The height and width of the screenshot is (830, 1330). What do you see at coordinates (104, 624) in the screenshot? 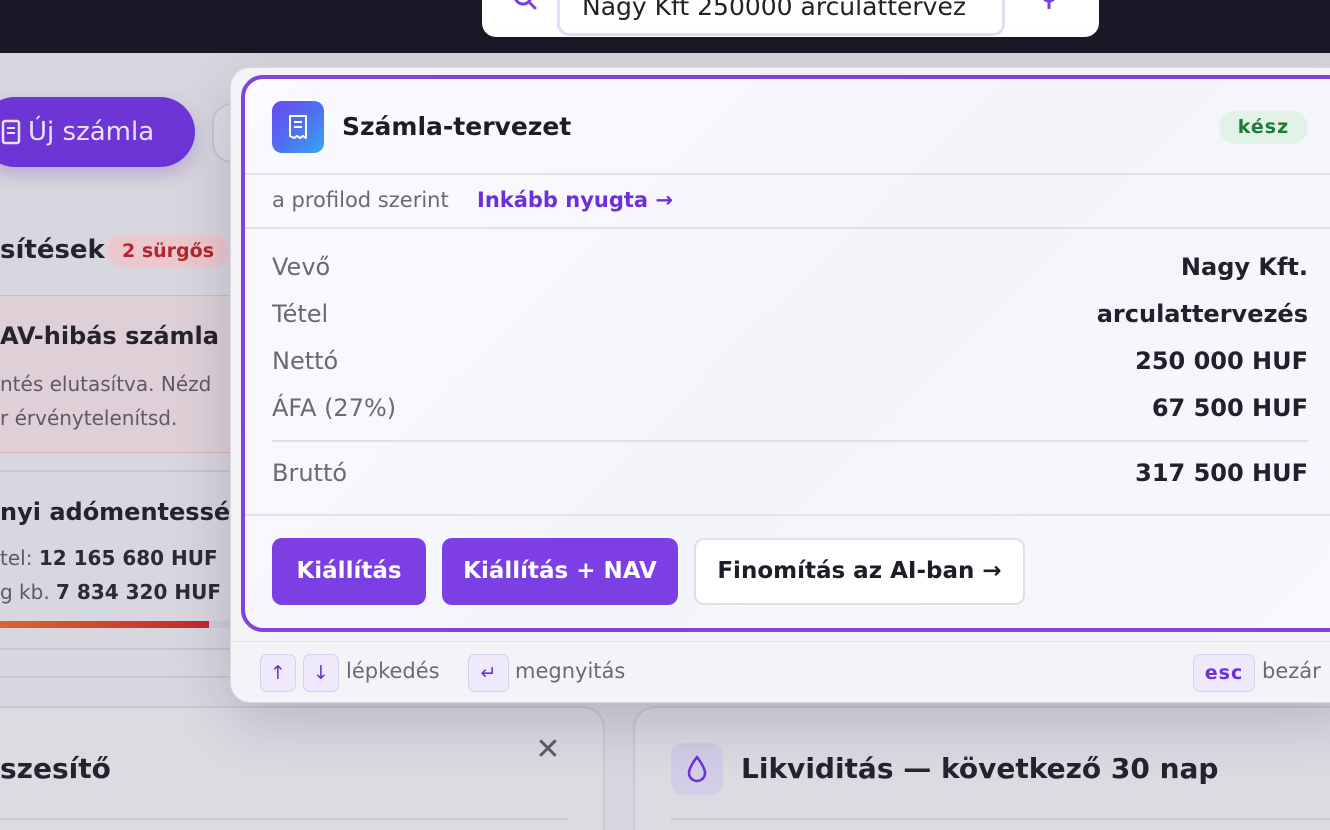
I see `tax-progress-fill` at bounding box center [104, 624].